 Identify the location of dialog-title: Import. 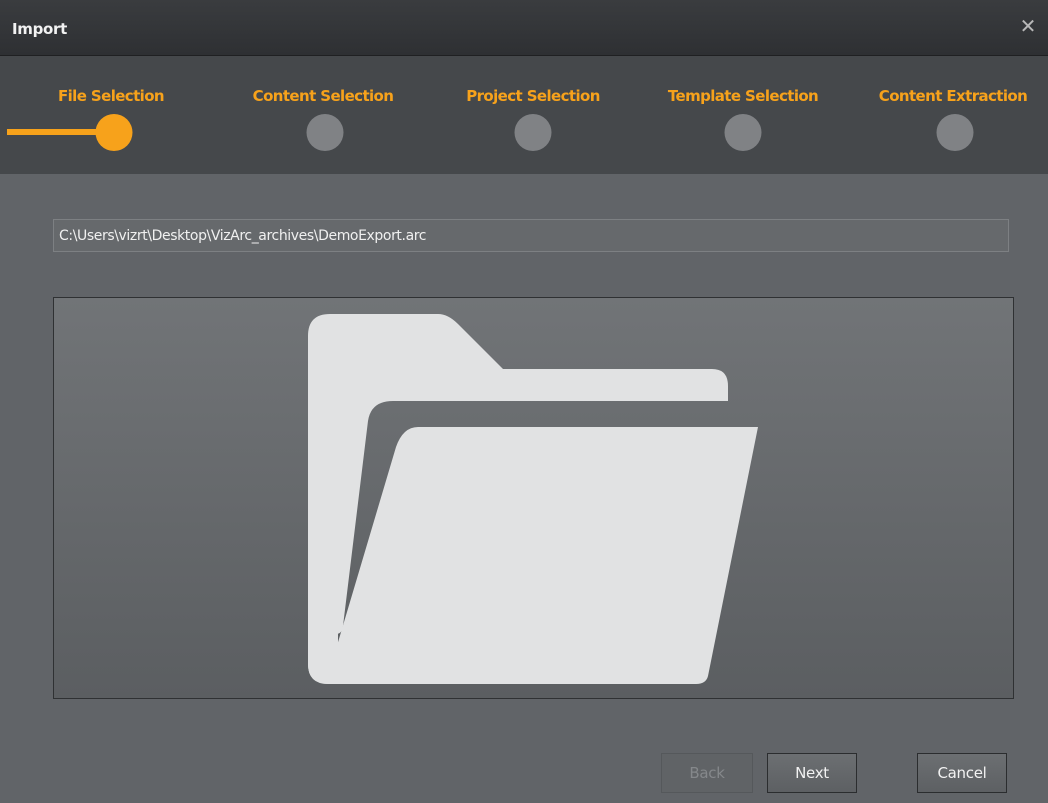
(40, 29).